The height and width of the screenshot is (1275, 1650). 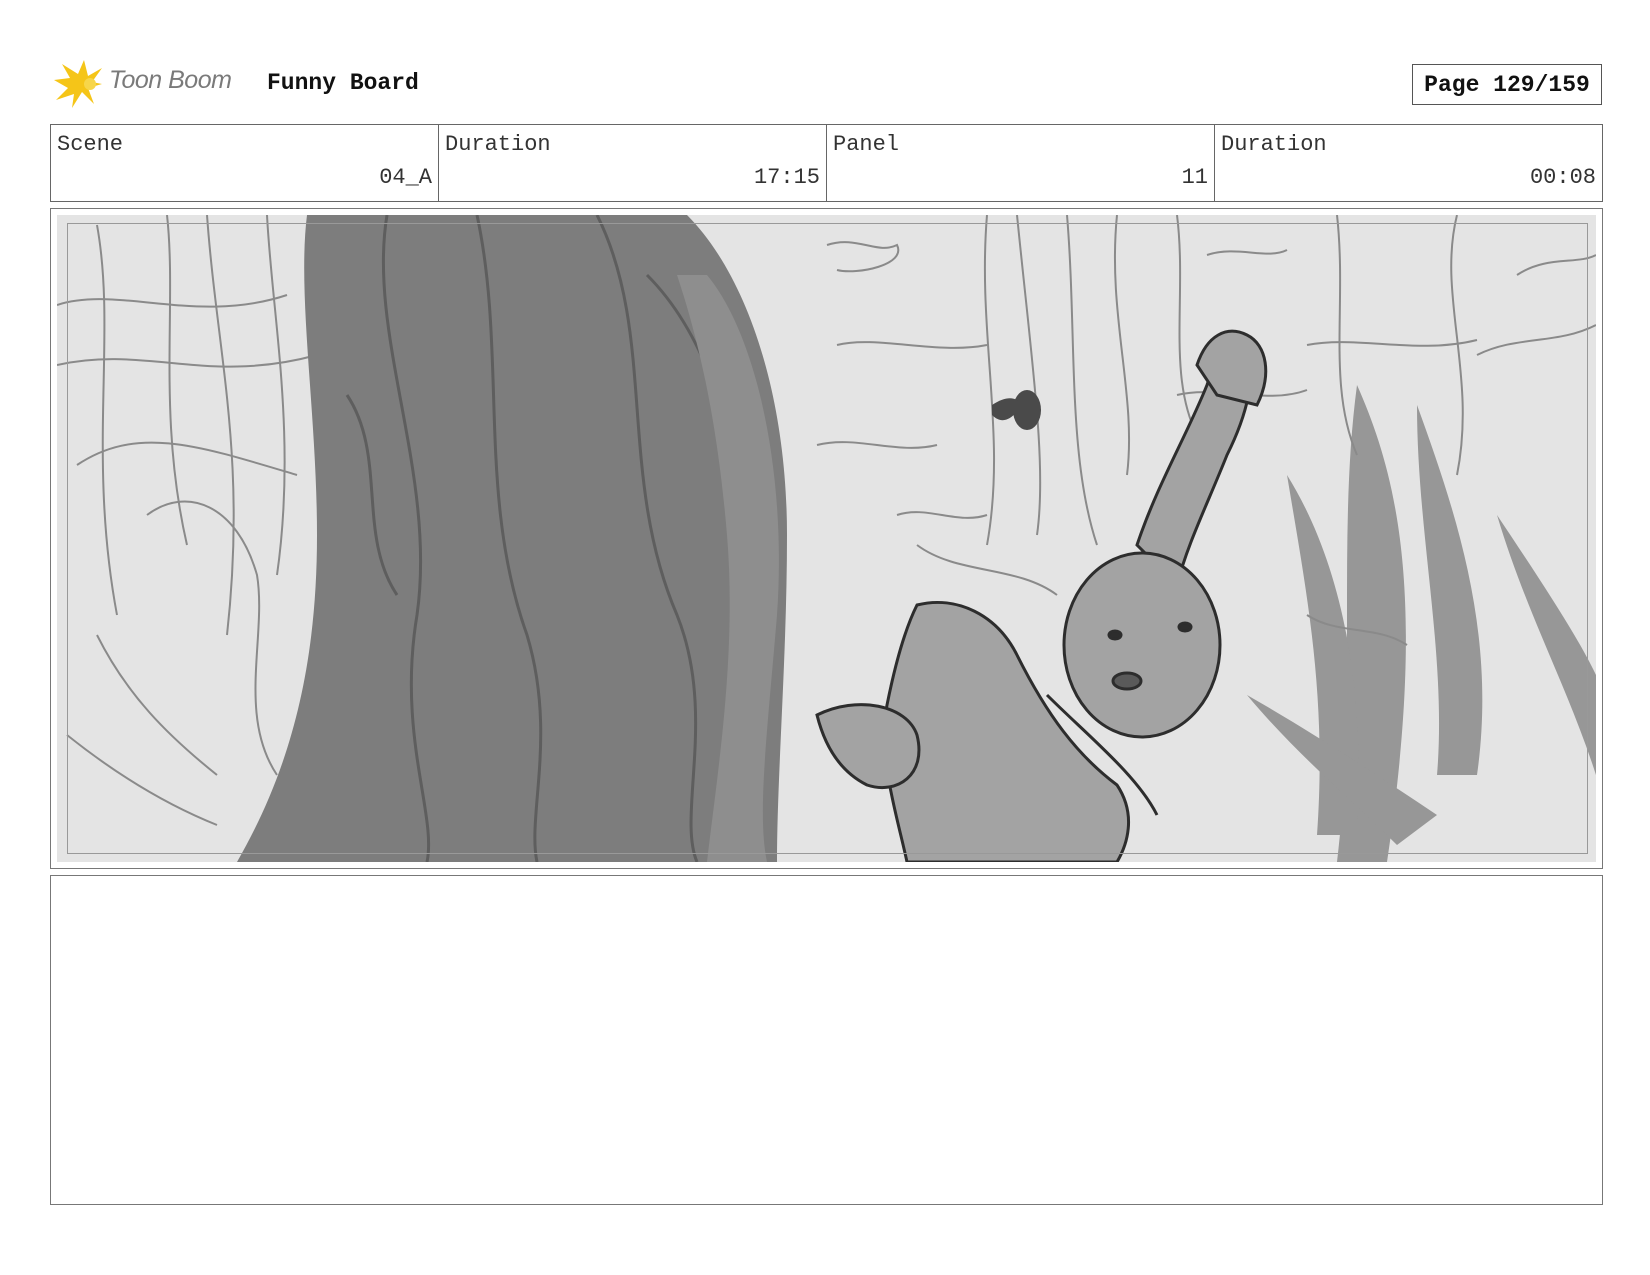 I want to click on scene-duration-label: Duration, so click(x=498, y=144).